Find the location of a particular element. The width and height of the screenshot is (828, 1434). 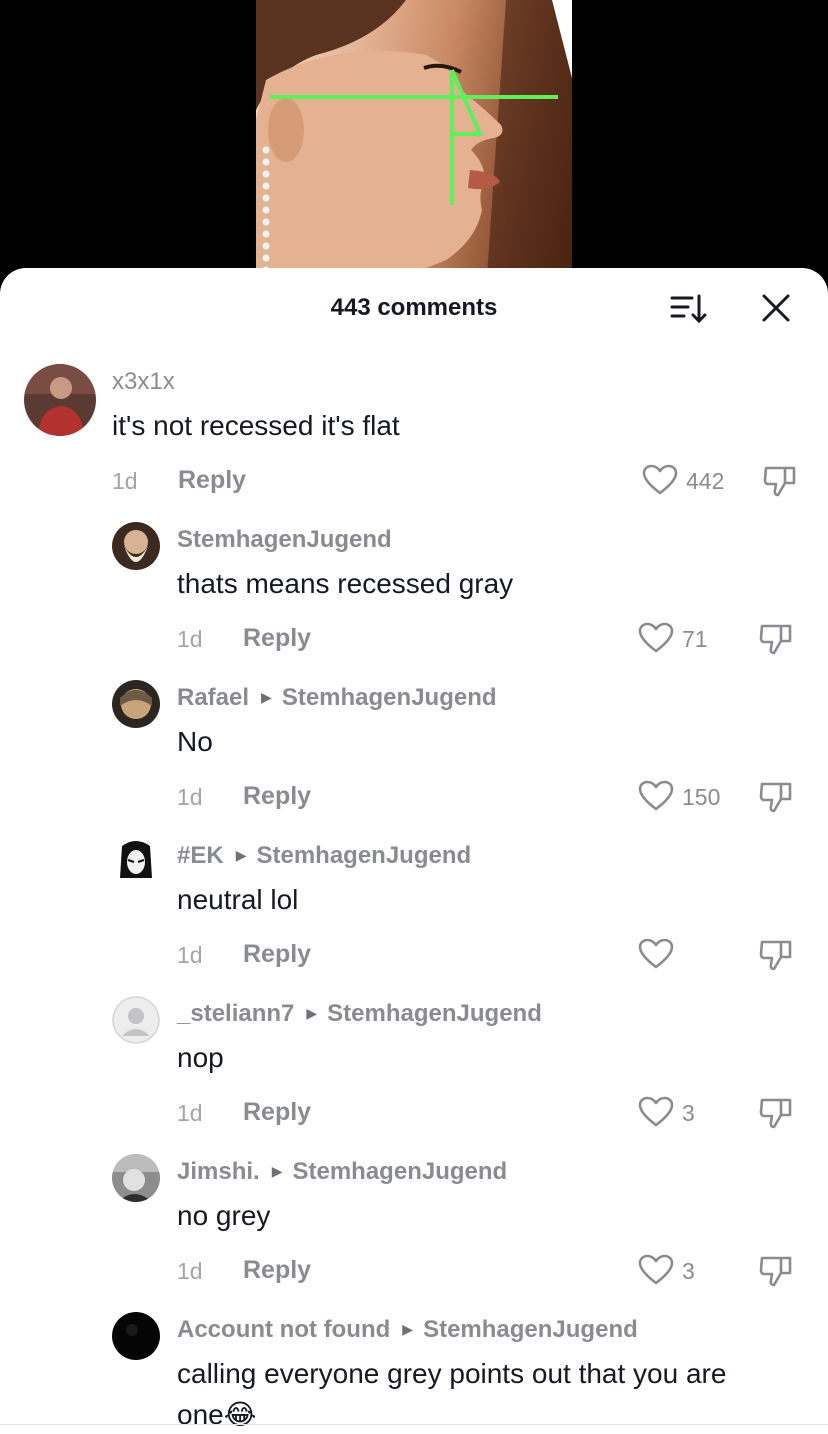

reply-username: Account not found ▶ StemhagenJugend is located at coordinates (407, 1330).